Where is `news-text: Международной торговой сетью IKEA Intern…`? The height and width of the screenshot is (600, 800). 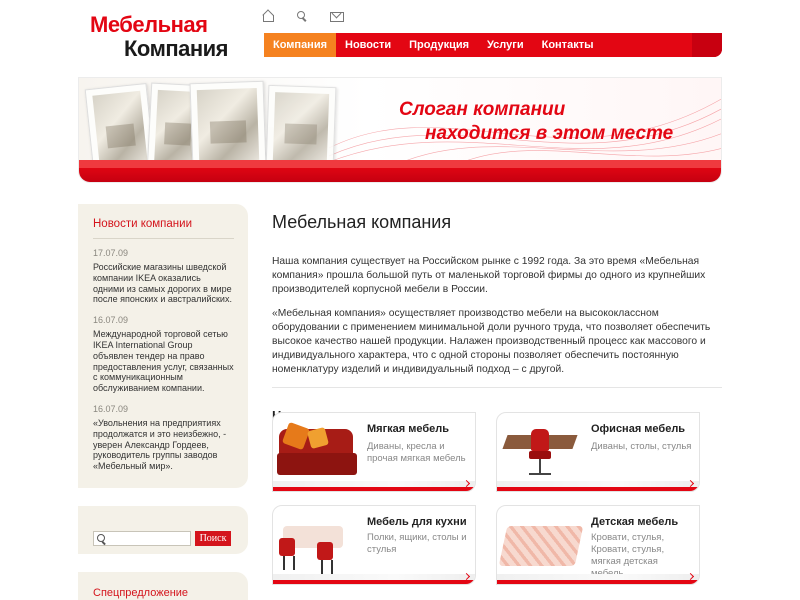
news-text: Международной торговой сетью IKEA Intern… is located at coordinates (163, 361).